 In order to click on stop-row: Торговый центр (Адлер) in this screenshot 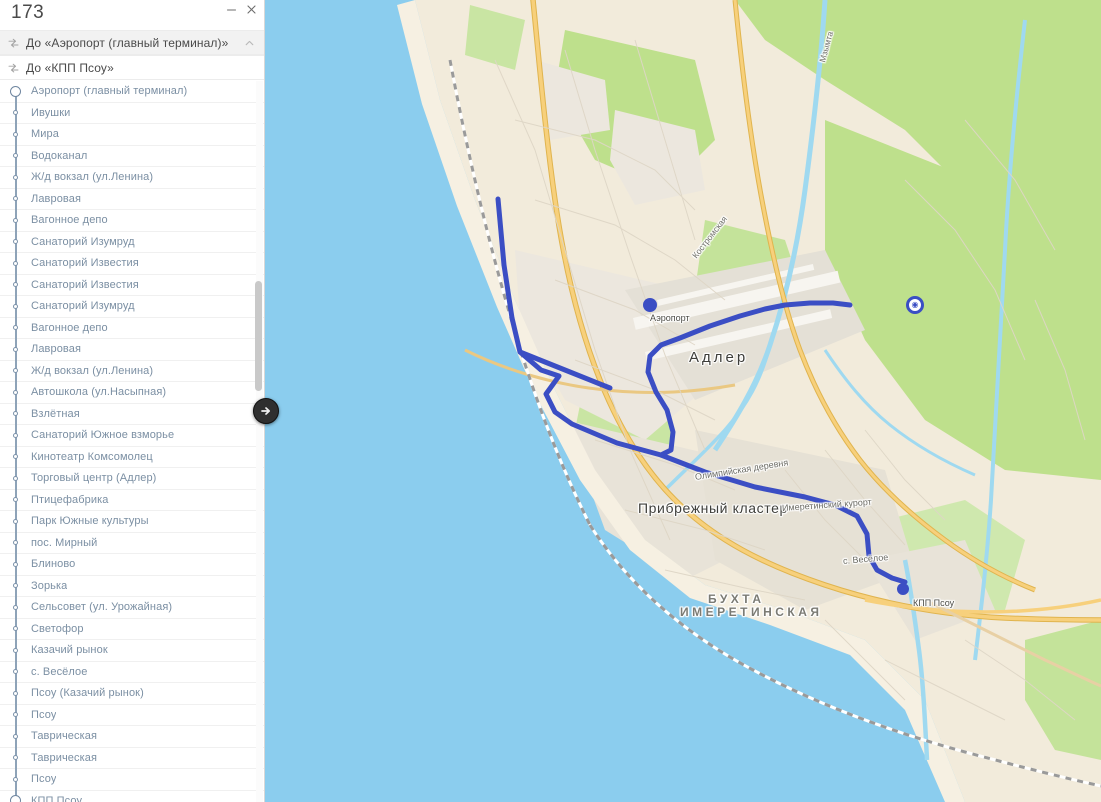, I will do `click(132, 479)`.